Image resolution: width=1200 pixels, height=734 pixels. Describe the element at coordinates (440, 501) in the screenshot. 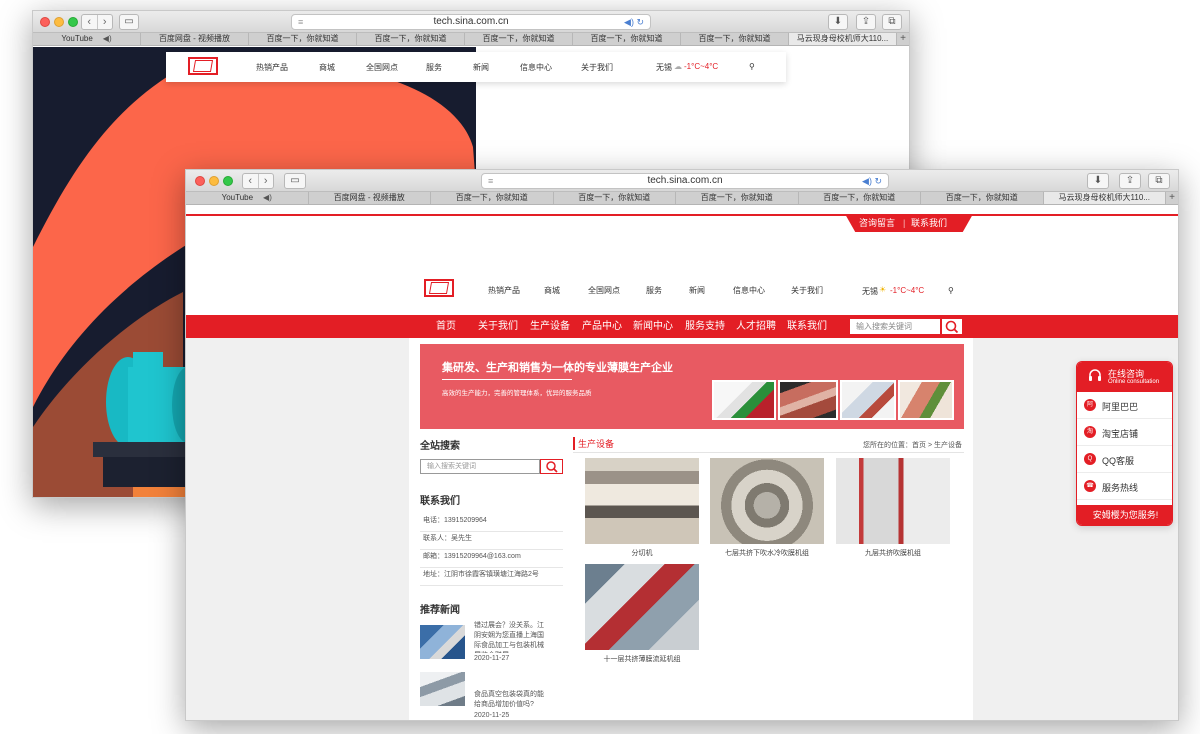

I see `contact-title: 联系我们` at that location.